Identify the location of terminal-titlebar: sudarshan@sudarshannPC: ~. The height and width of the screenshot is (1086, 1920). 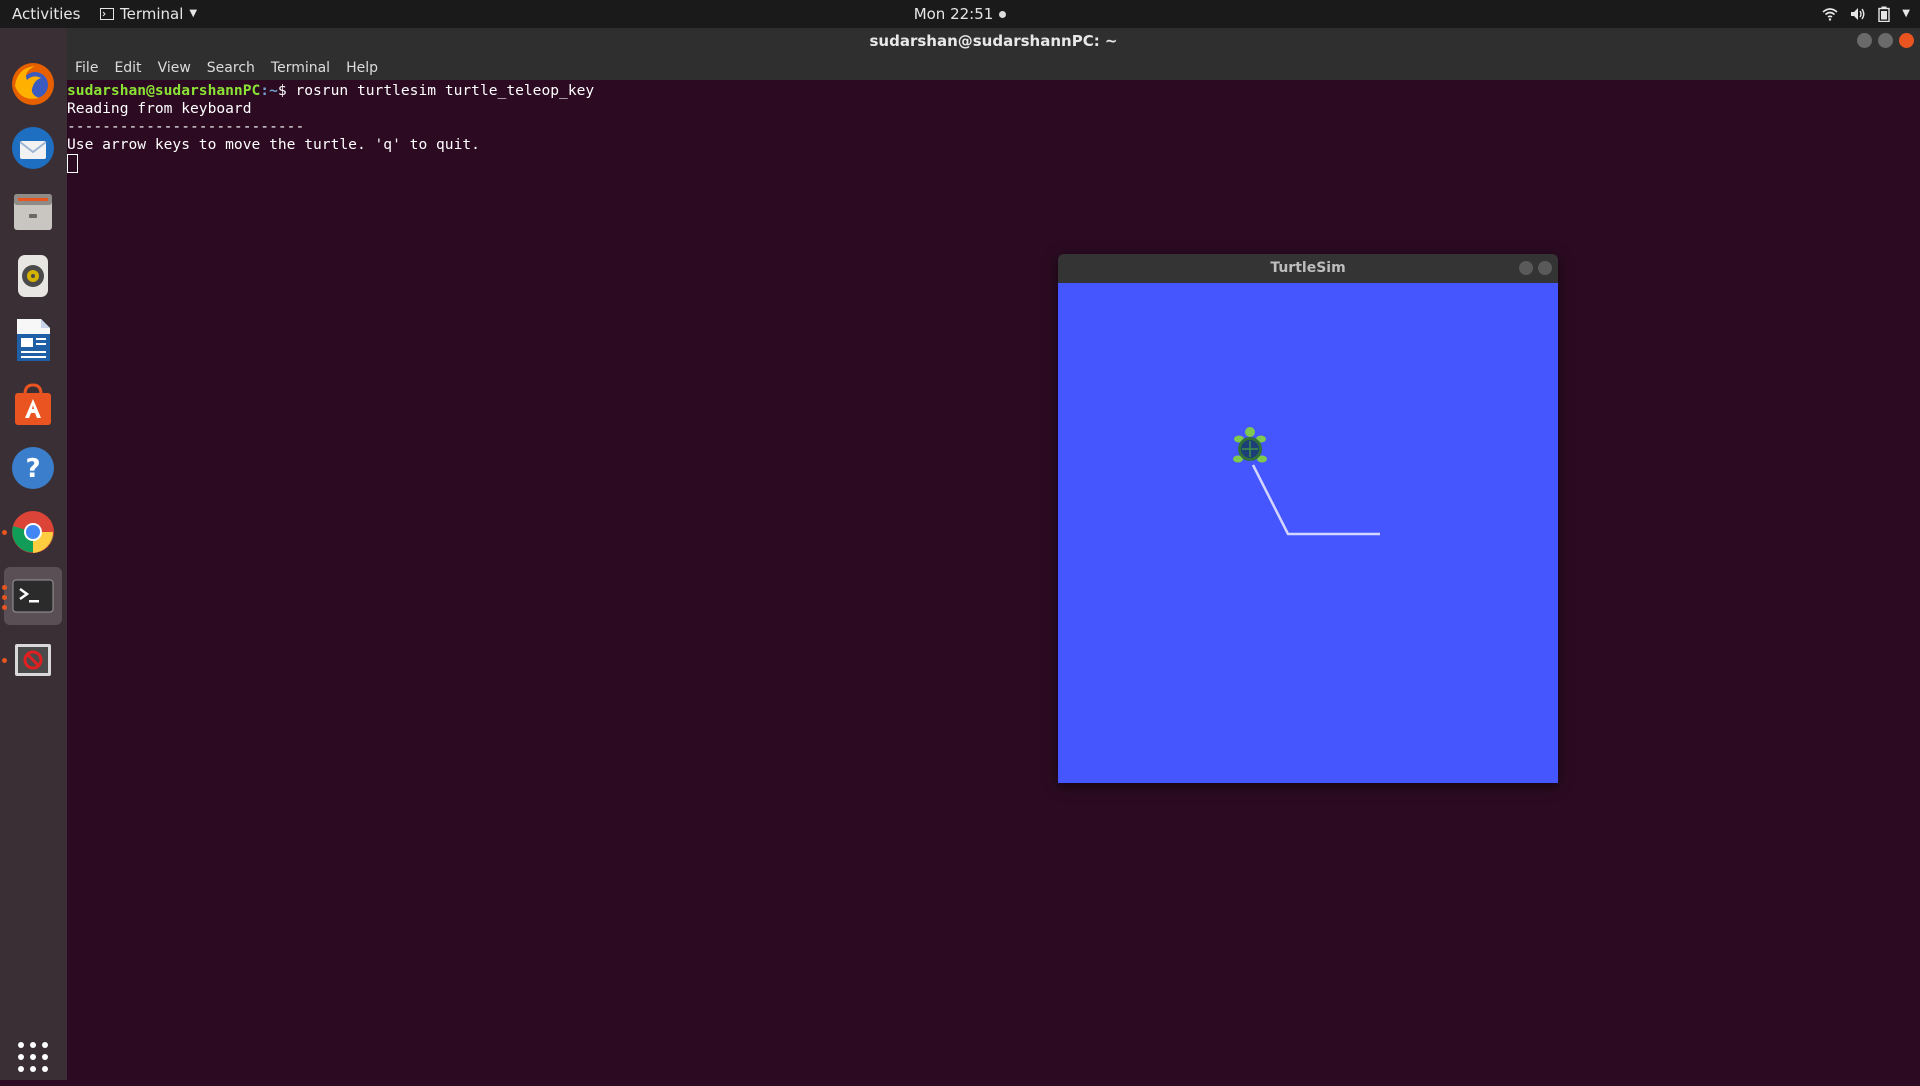
(993, 41).